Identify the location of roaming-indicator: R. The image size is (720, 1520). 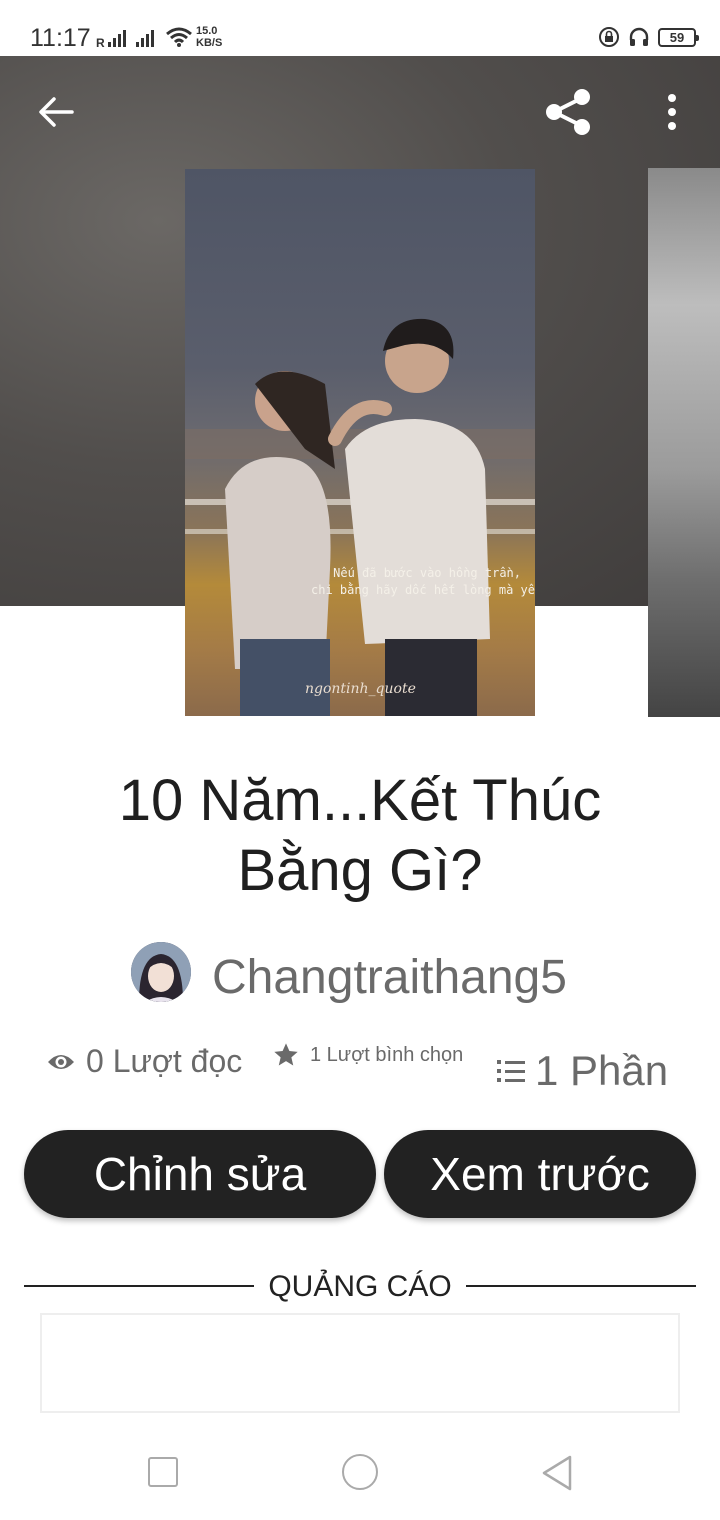
(100, 43).